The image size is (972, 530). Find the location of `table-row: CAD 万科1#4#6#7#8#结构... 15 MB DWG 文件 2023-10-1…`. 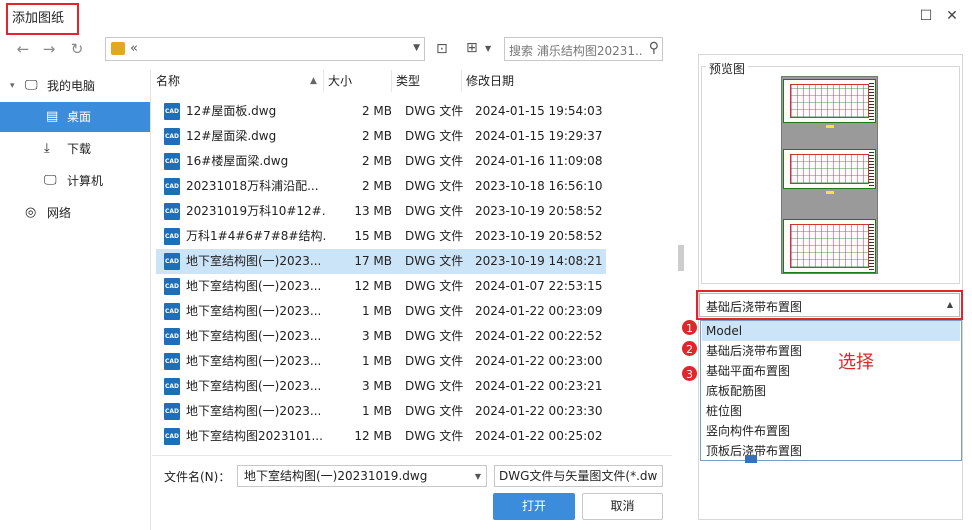

table-row: CAD 万科1#4#6#7#8#结构... 15 MB DWG 文件 2023-10-1… is located at coordinates (381, 236).